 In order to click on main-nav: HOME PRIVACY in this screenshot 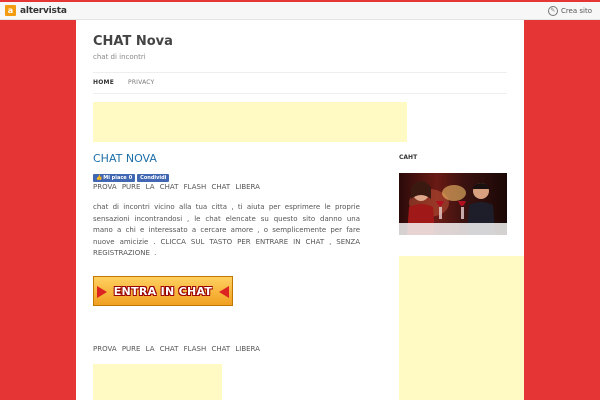, I will do `click(300, 83)`.